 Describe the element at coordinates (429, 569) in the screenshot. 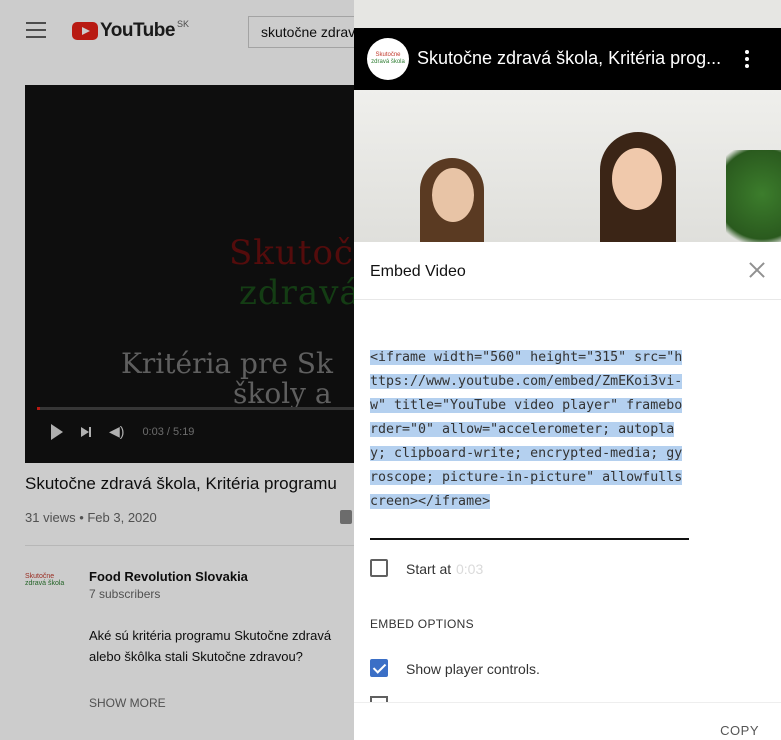

I see `start-at-label: Start at` at that location.